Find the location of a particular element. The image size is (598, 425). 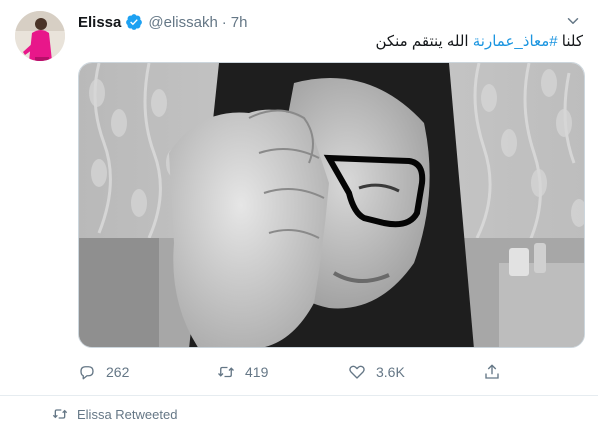

share-icon is located at coordinates (492, 371).